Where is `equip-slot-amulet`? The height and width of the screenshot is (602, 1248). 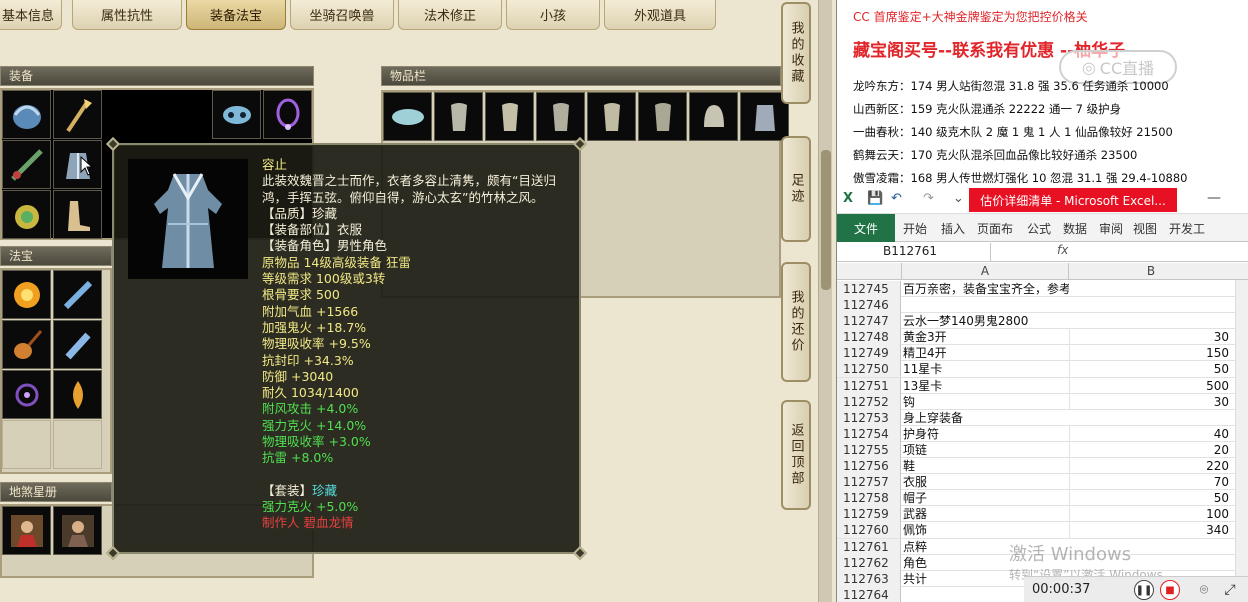 equip-slot-amulet is located at coordinates (26, 214).